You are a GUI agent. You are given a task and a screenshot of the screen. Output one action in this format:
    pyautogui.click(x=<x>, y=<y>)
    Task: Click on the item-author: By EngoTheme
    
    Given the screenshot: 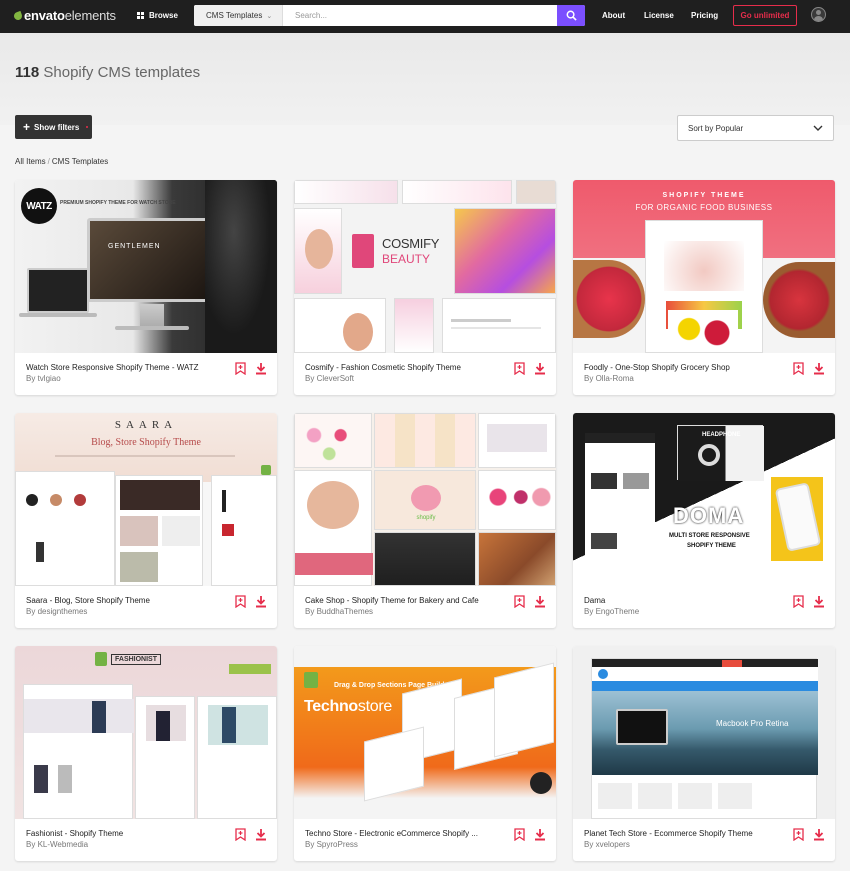 What is the action you would take?
    pyautogui.click(x=612, y=611)
    